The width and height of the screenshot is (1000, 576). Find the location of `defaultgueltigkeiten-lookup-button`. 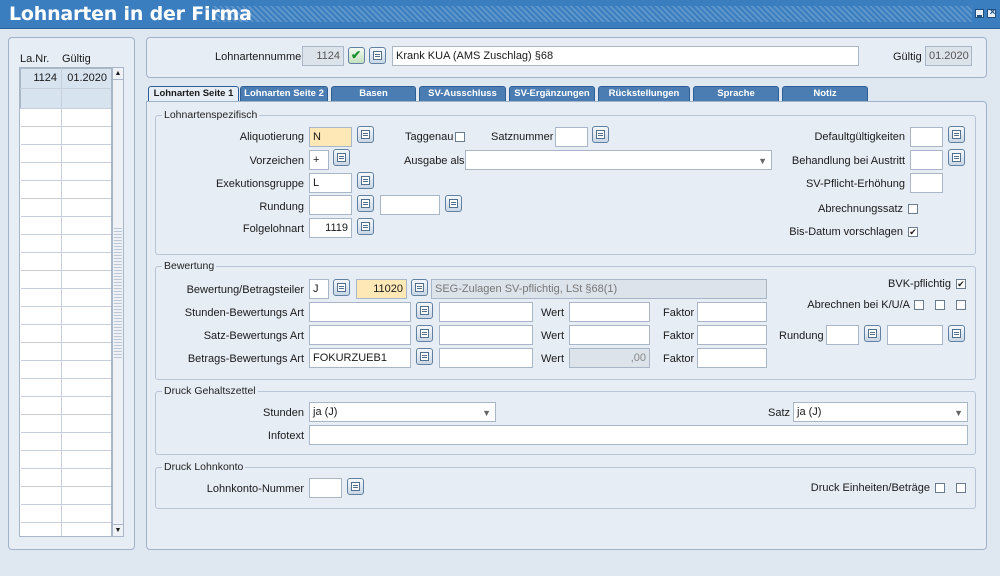

defaultgueltigkeiten-lookup-button is located at coordinates (956, 134).